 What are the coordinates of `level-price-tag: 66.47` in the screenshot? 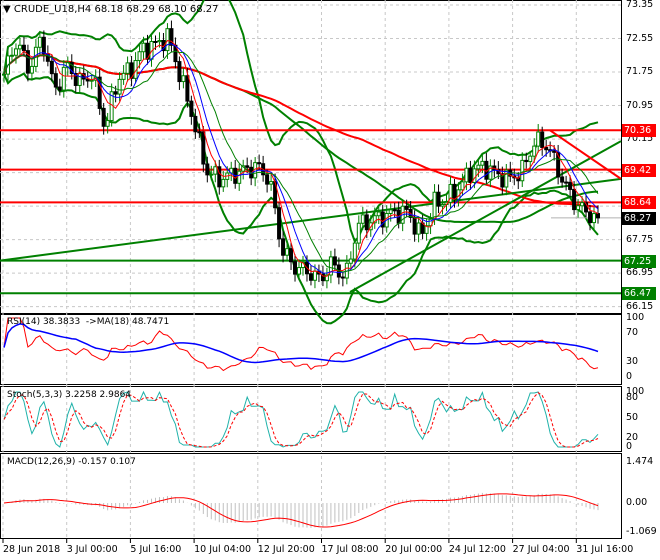 It's located at (639, 294).